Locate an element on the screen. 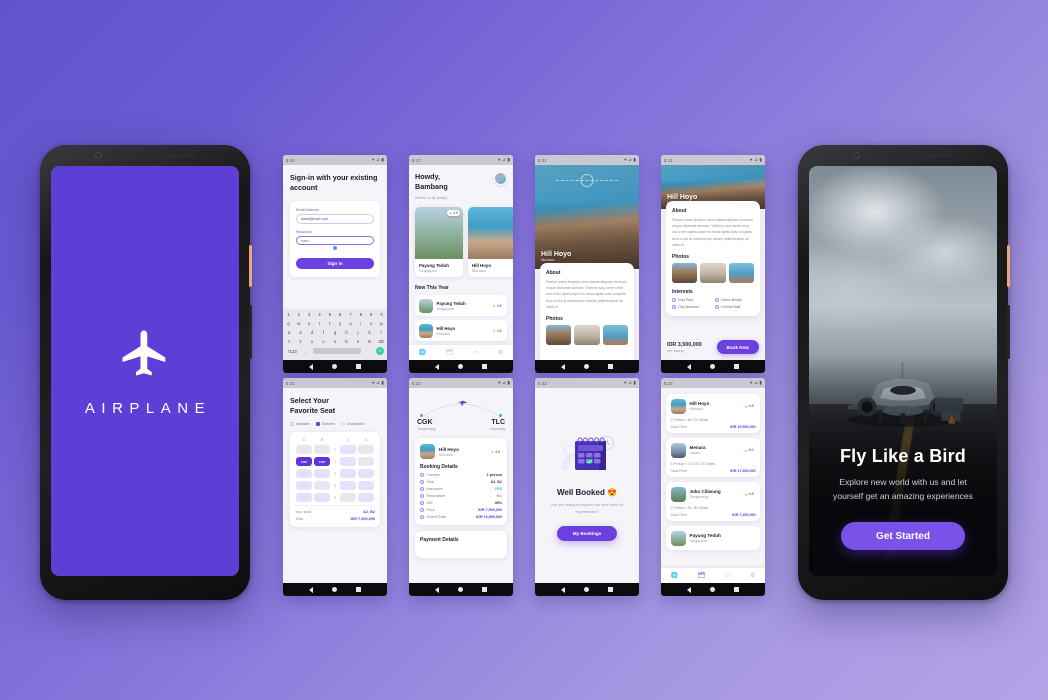 The image size is (1048, 700). key: y is located at coordinates (340, 323).